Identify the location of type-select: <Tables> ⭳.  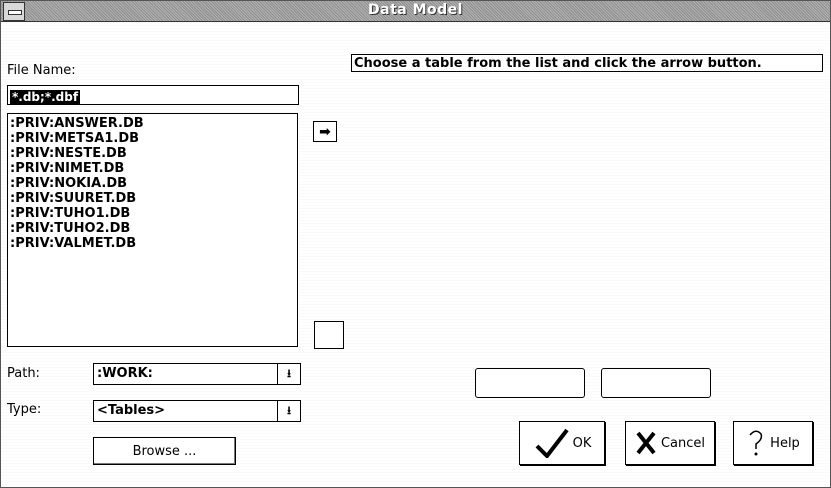
(197, 411).